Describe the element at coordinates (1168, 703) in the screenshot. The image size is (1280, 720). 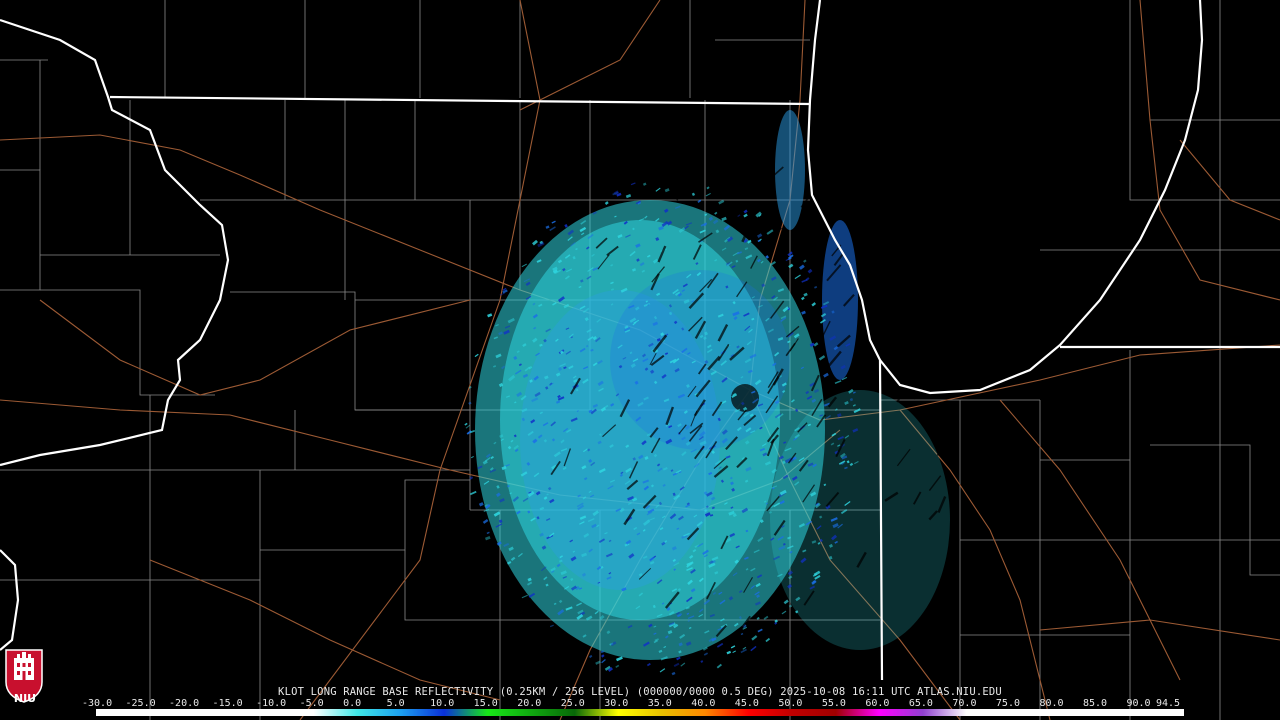
I see `scale-label: 94.5` at that location.